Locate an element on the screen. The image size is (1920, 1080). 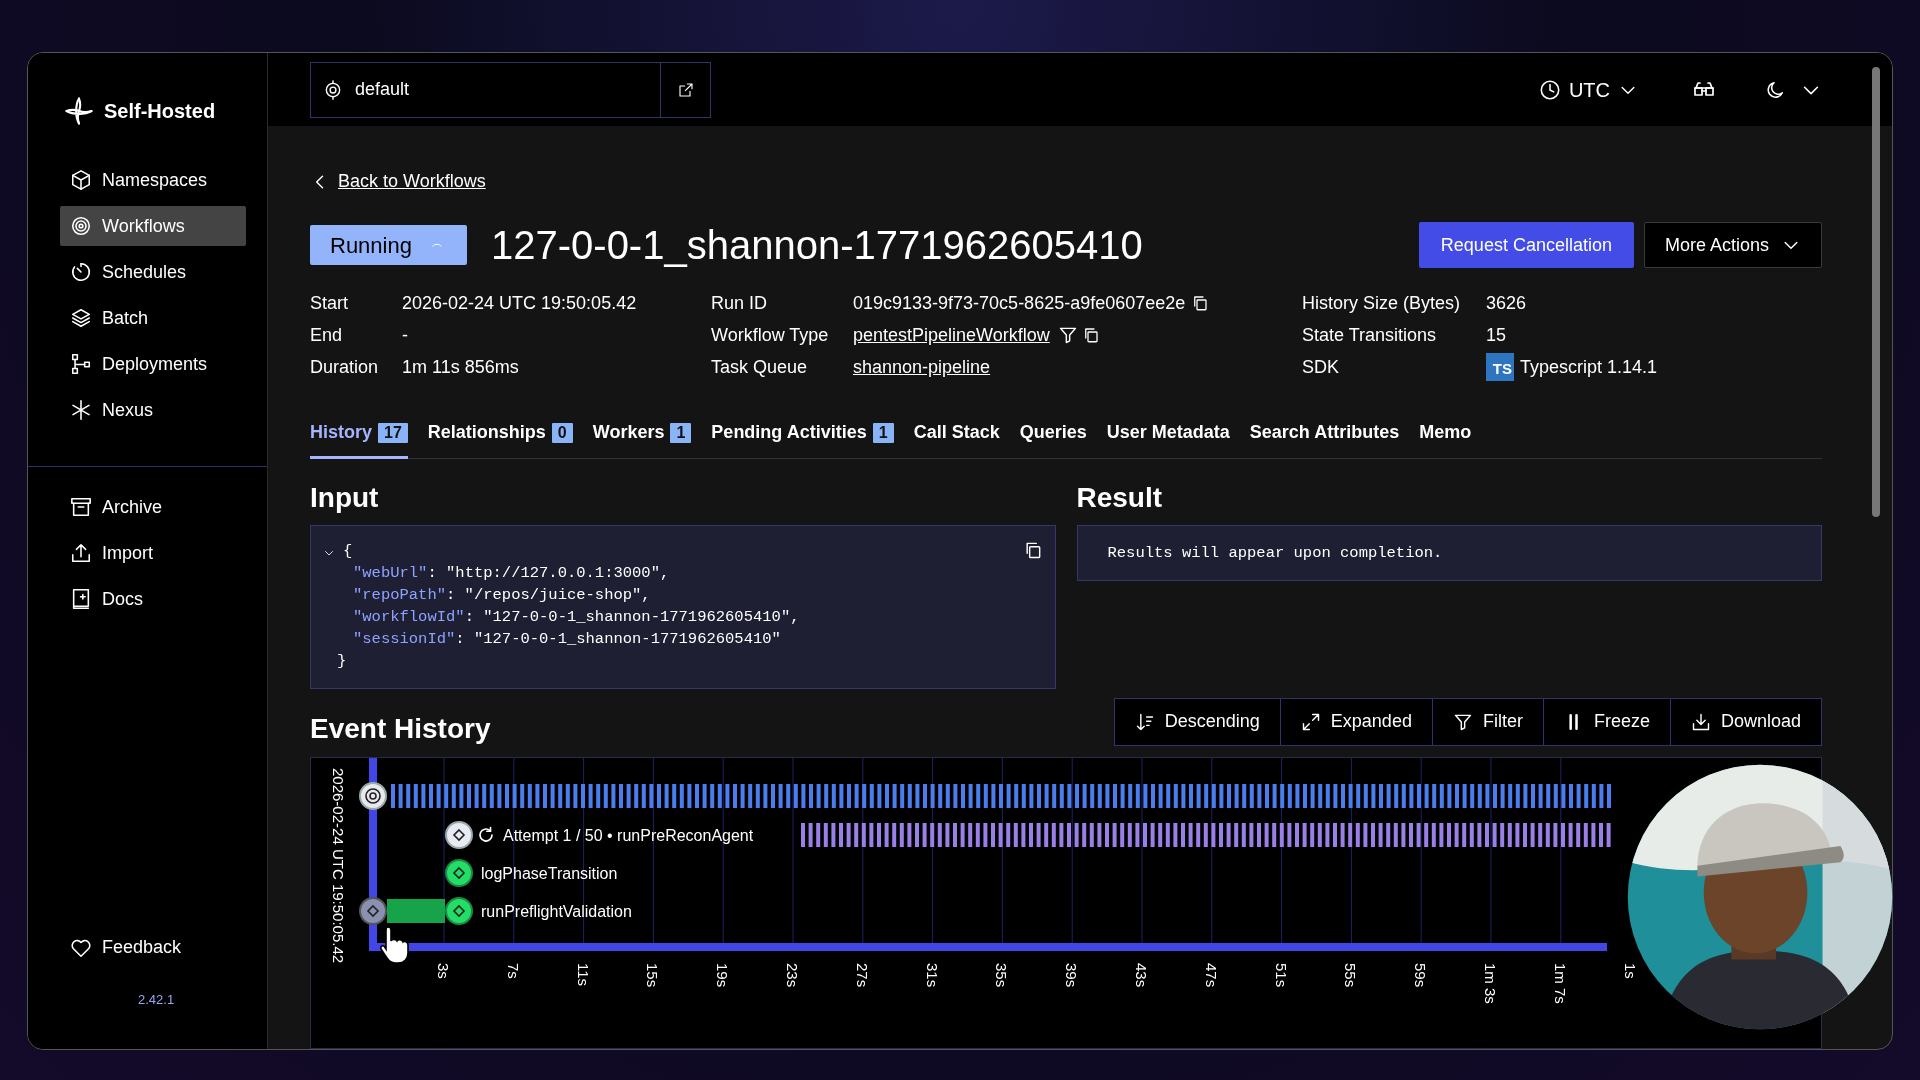
back-link: Back to Workflows is located at coordinates (412, 181).